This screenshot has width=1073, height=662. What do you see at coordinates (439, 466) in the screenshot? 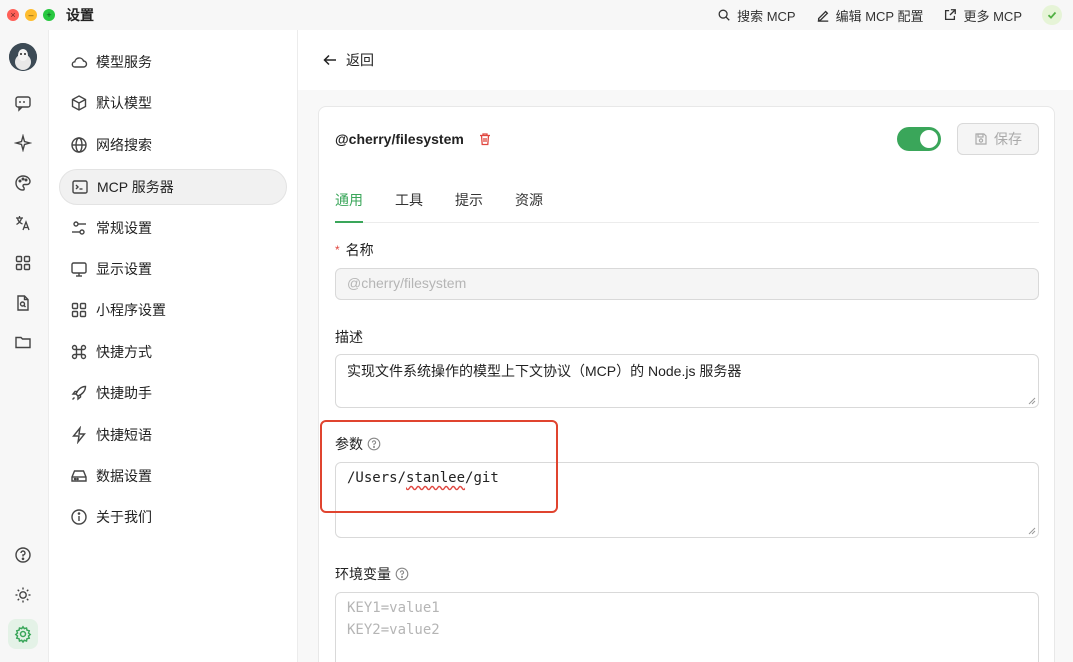
I see `annotation-highlight-box` at bounding box center [439, 466].